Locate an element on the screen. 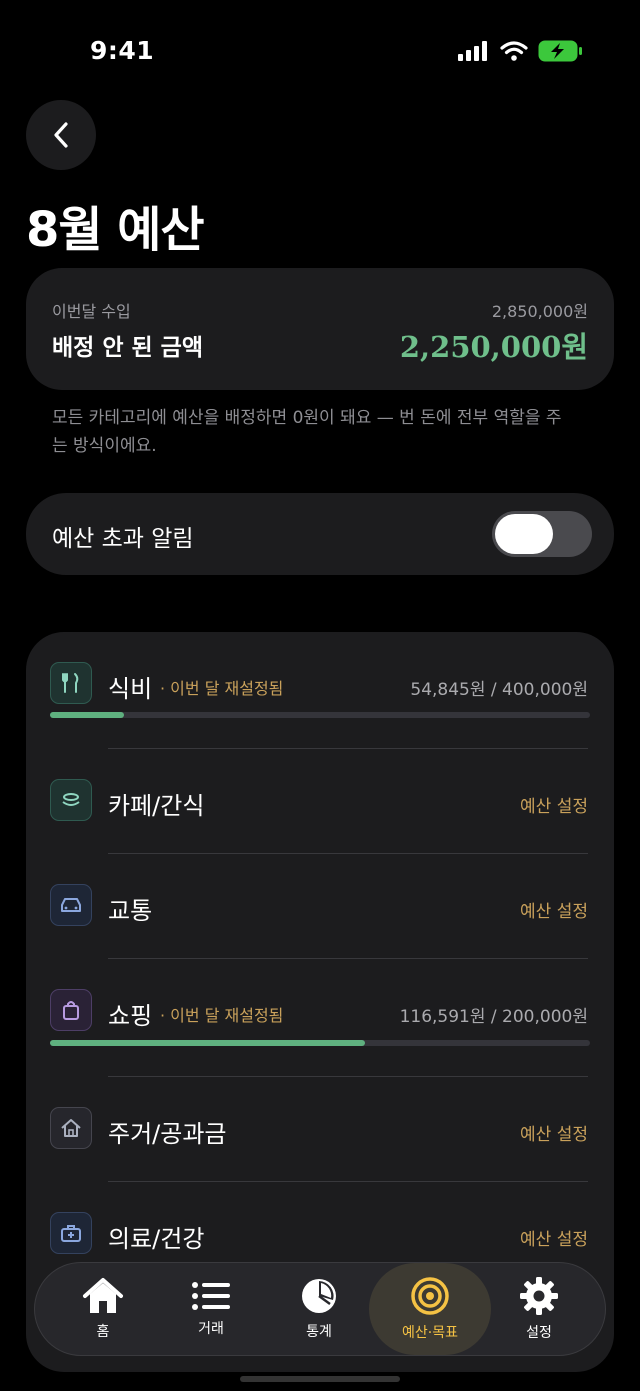  category-row-food: 식비 · 이번 달 재설정됨 54,845원 / 400,000원 is located at coordinates (320, 682).